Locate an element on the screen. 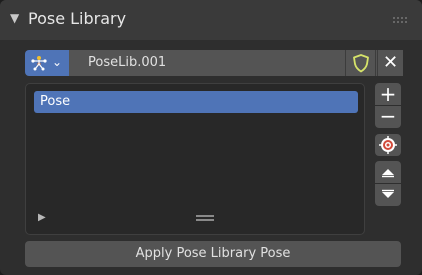  move-pose-up-button is located at coordinates (388, 172).